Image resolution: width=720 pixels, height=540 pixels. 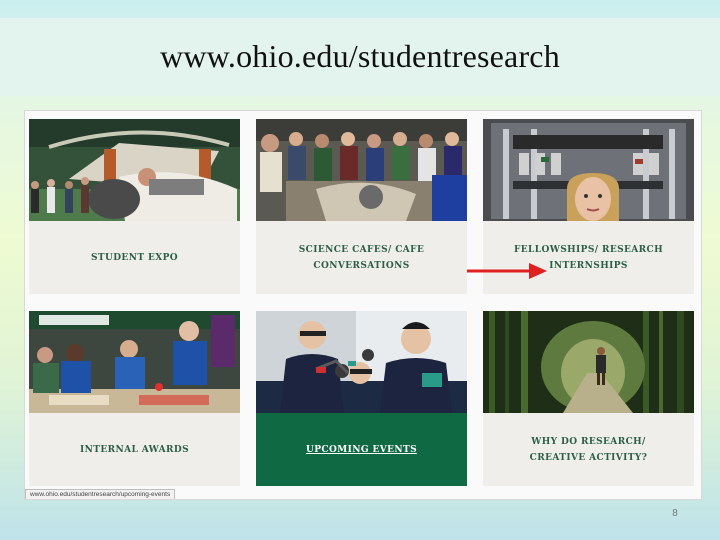 What do you see at coordinates (360, 56) in the screenshot?
I see `slide-title: www.ohio.edu/studentresearch` at bounding box center [360, 56].